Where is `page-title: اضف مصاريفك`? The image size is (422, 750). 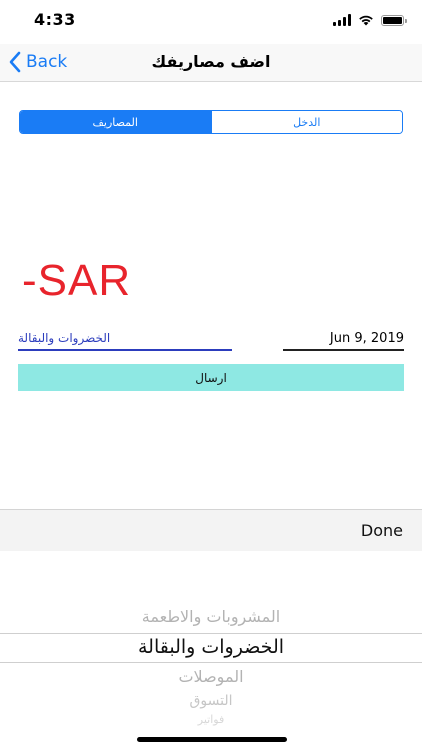 page-title: اضف مصاريفك is located at coordinates (211, 61).